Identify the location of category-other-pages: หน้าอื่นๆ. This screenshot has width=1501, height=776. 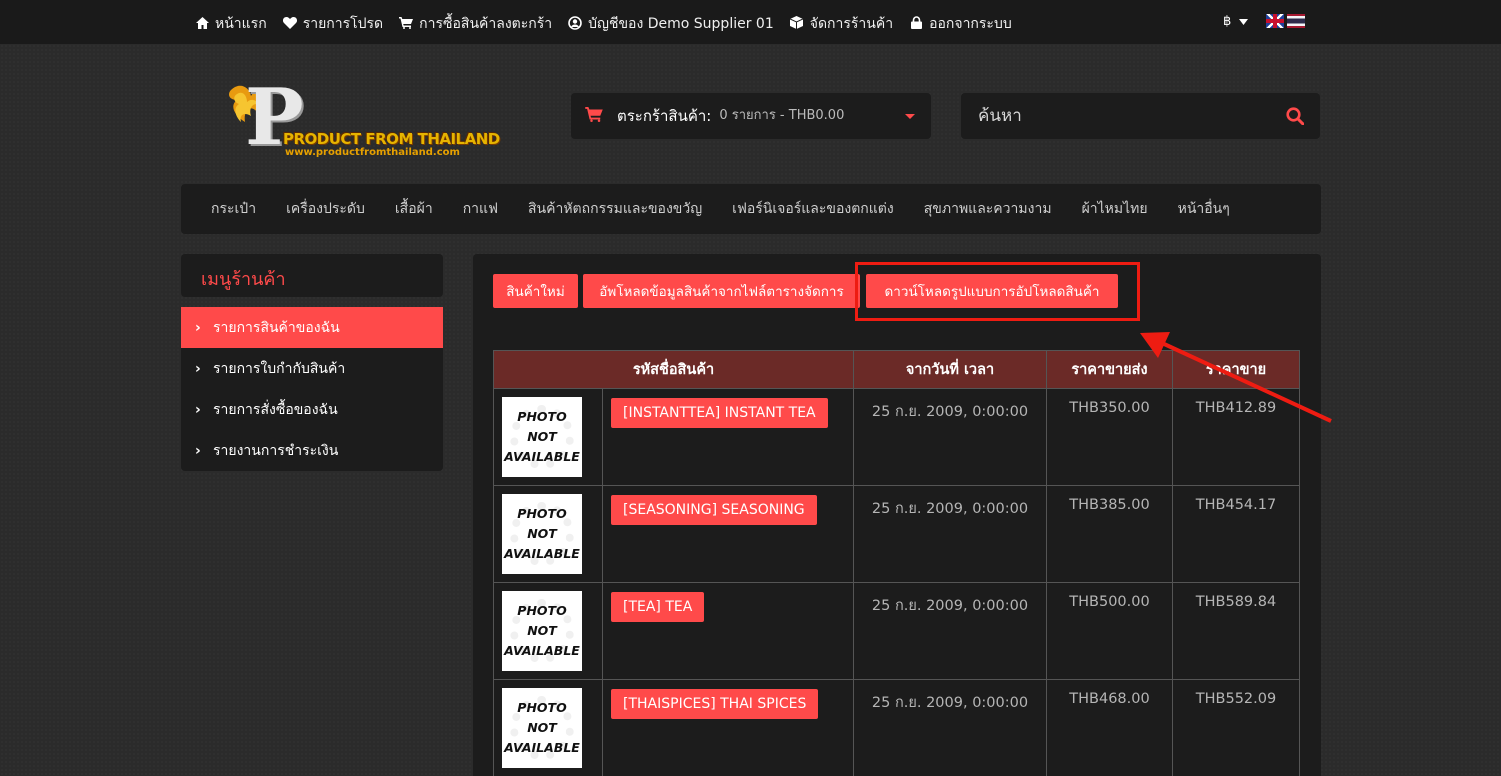
(1204, 209).